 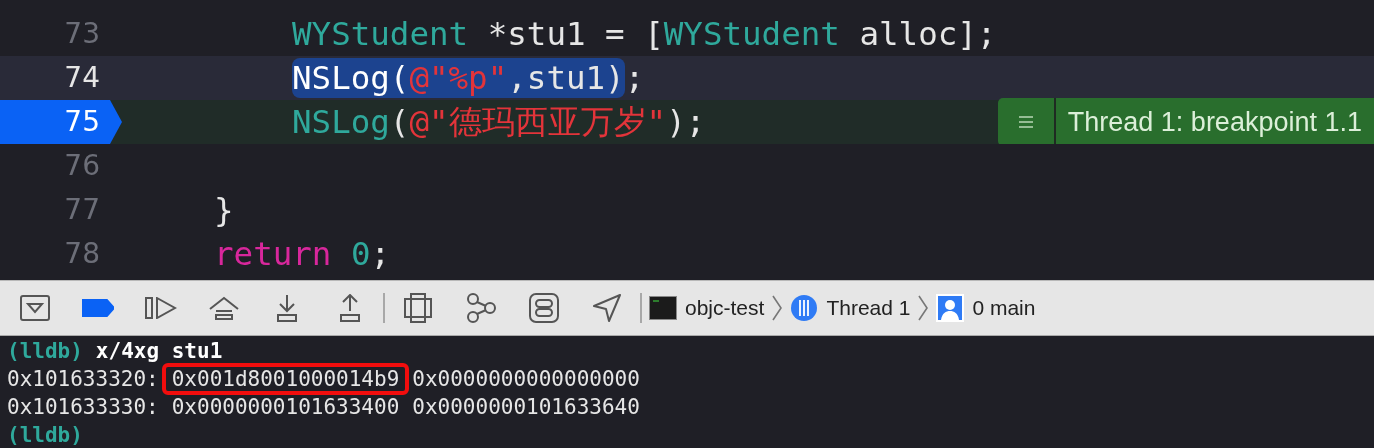 I want to click on code-token: *stu1 = [, so click(x=575, y=34).